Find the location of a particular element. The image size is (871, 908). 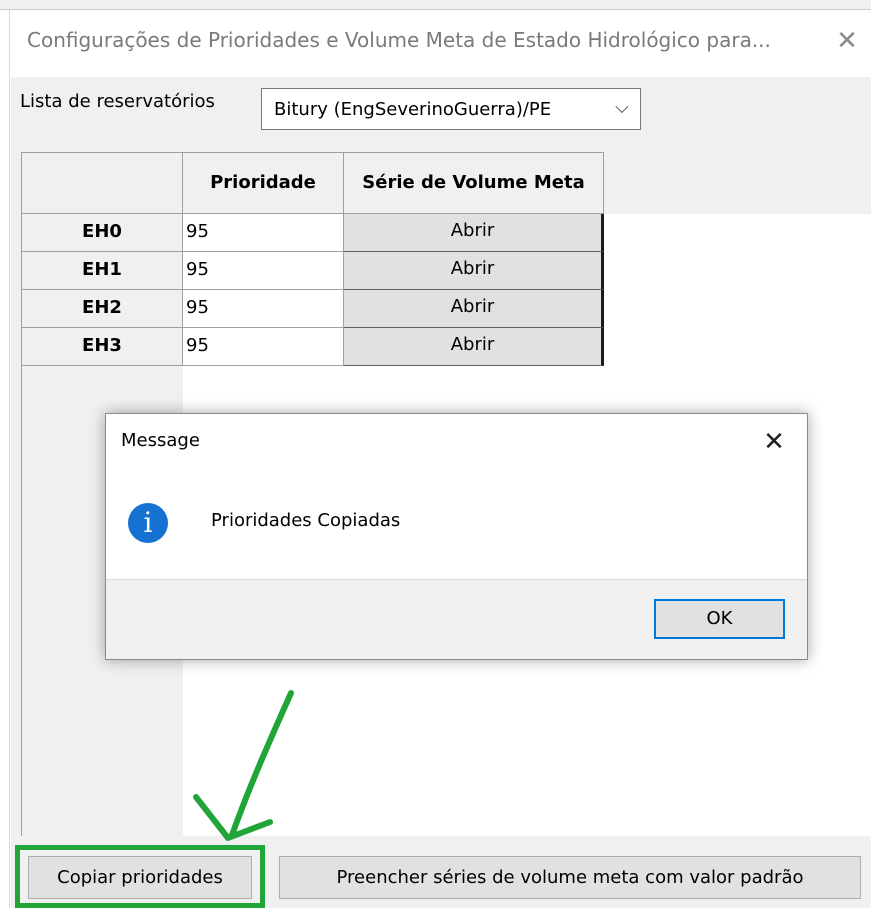

window-top-edge is located at coordinates (435, 5).